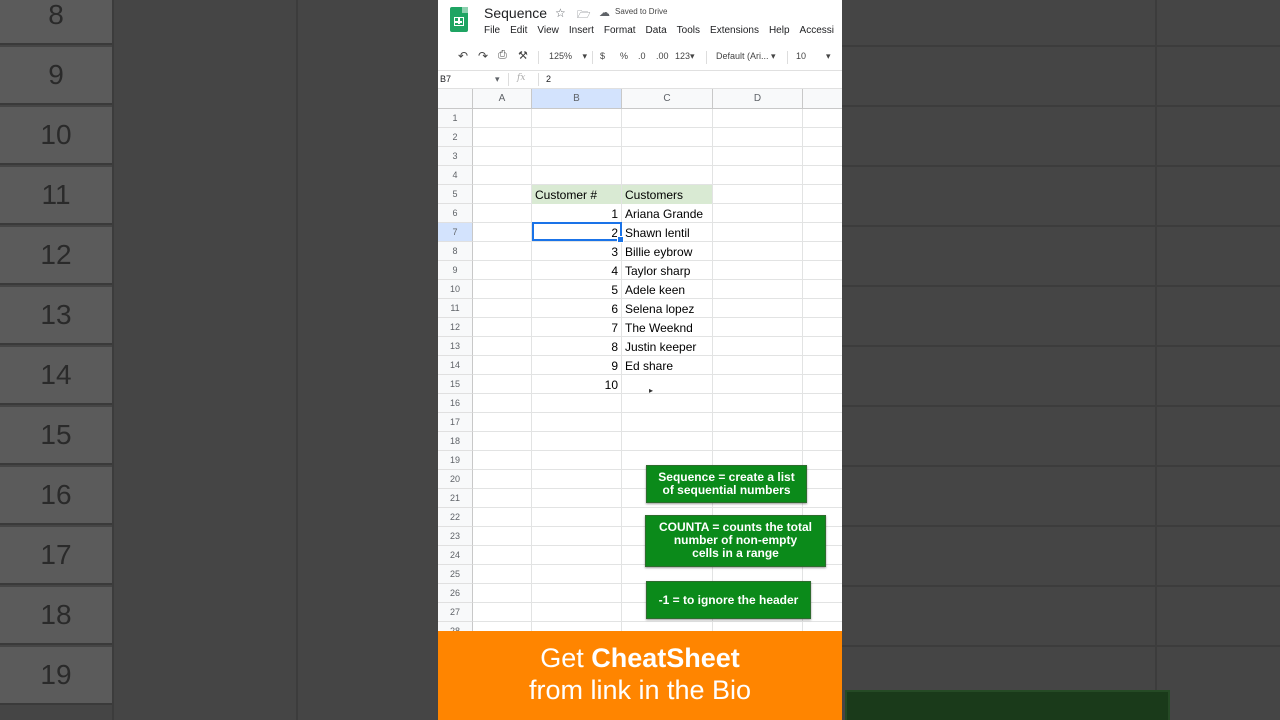 Image resolution: width=1280 pixels, height=720 pixels. I want to click on bg-row-number: 9, so click(56, 76).